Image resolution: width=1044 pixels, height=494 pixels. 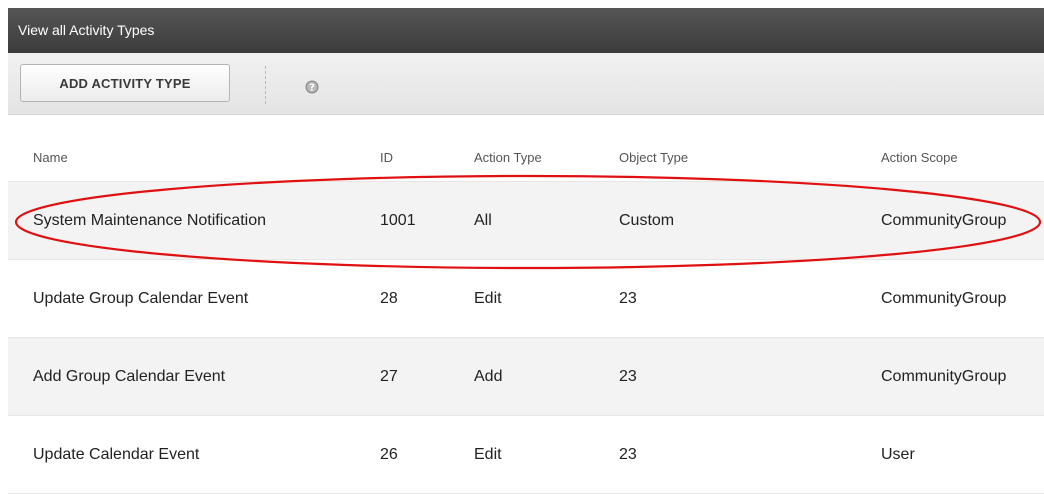 I want to click on toolbar-separator, so click(x=265, y=85).